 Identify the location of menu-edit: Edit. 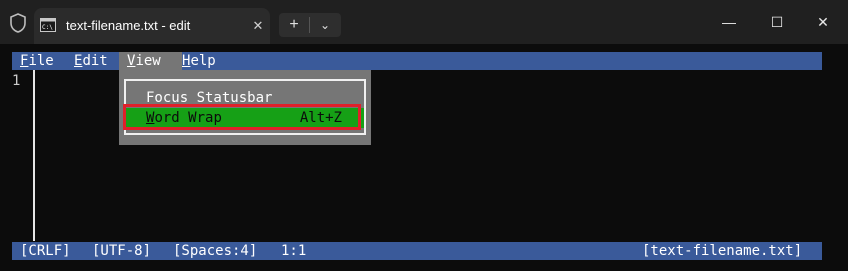
(91, 61).